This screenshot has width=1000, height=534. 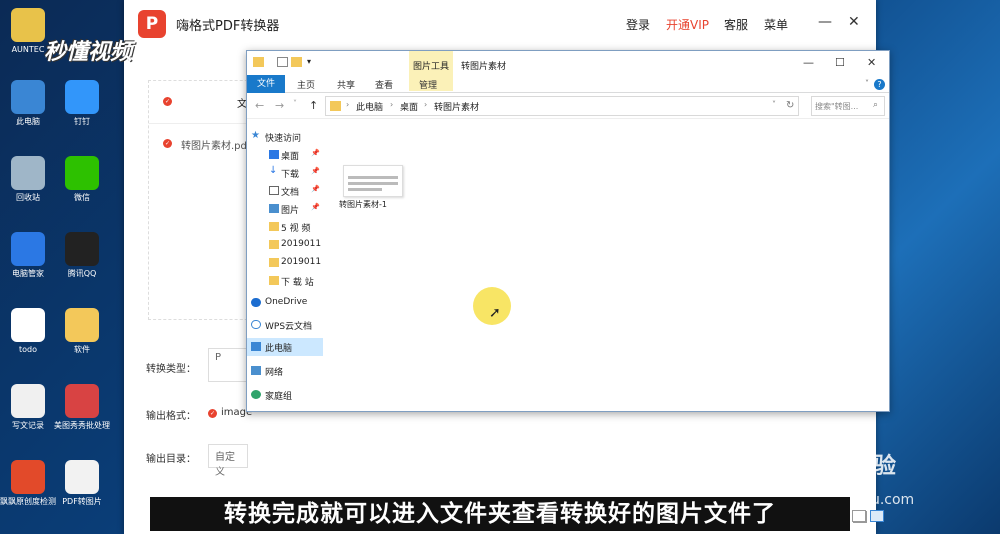 What do you see at coordinates (285, 137) in the screenshot?
I see `nav-quick-access: ★ 快速访问` at bounding box center [285, 137].